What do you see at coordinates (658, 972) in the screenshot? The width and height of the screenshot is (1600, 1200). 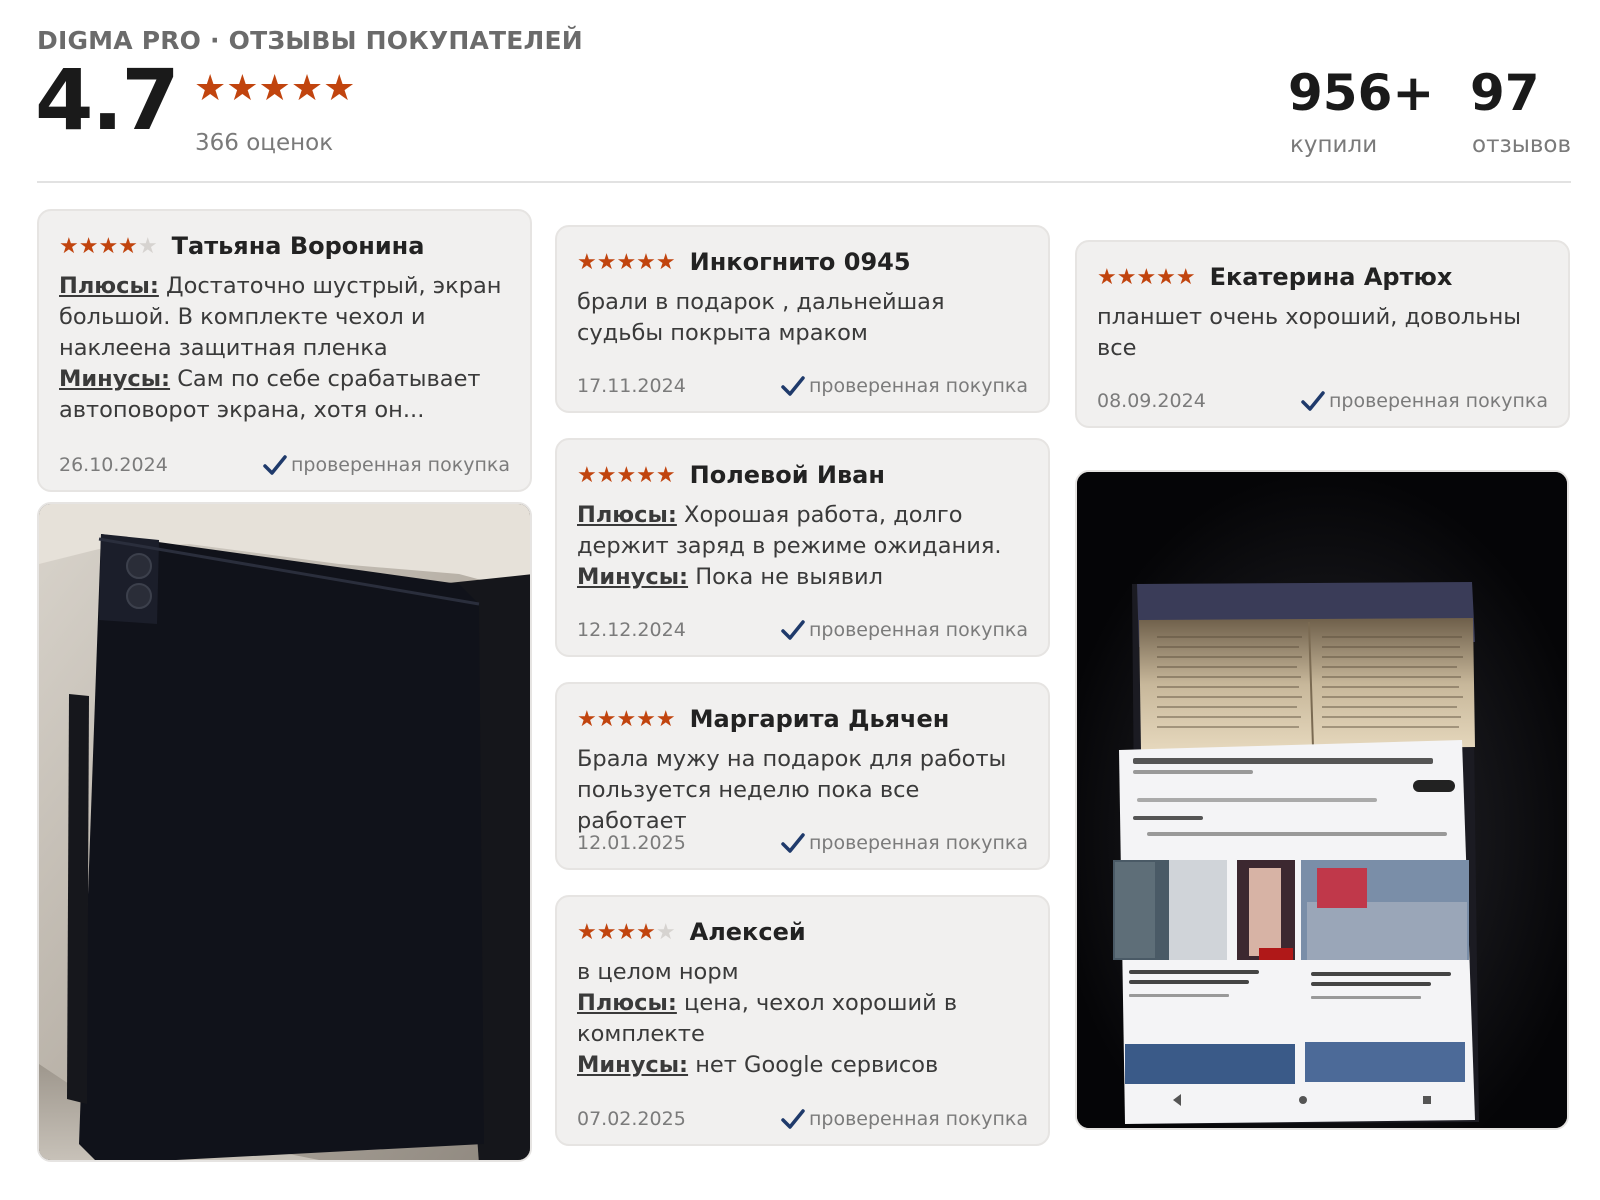 I see `review-summary: в целом норм` at bounding box center [658, 972].